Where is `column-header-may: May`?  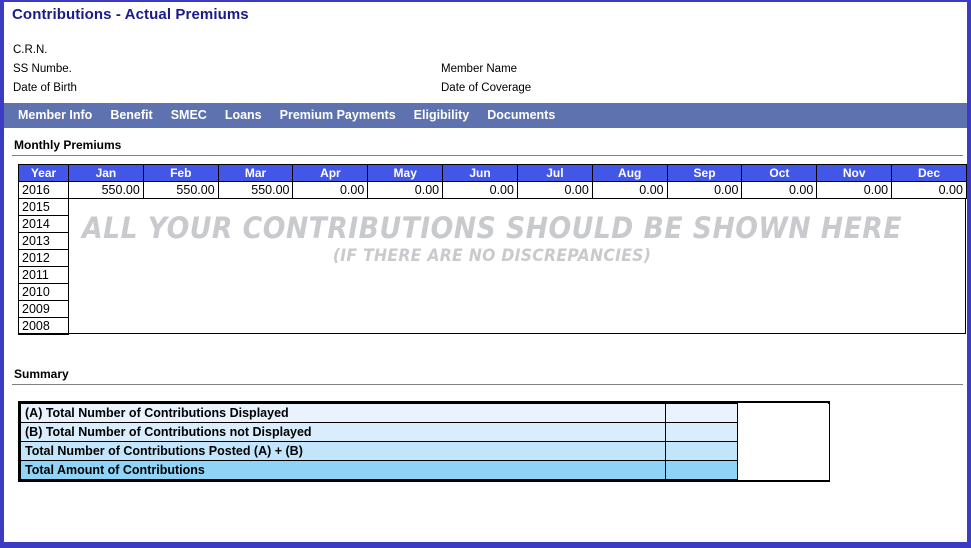
column-header-may: May is located at coordinates (405, 173).